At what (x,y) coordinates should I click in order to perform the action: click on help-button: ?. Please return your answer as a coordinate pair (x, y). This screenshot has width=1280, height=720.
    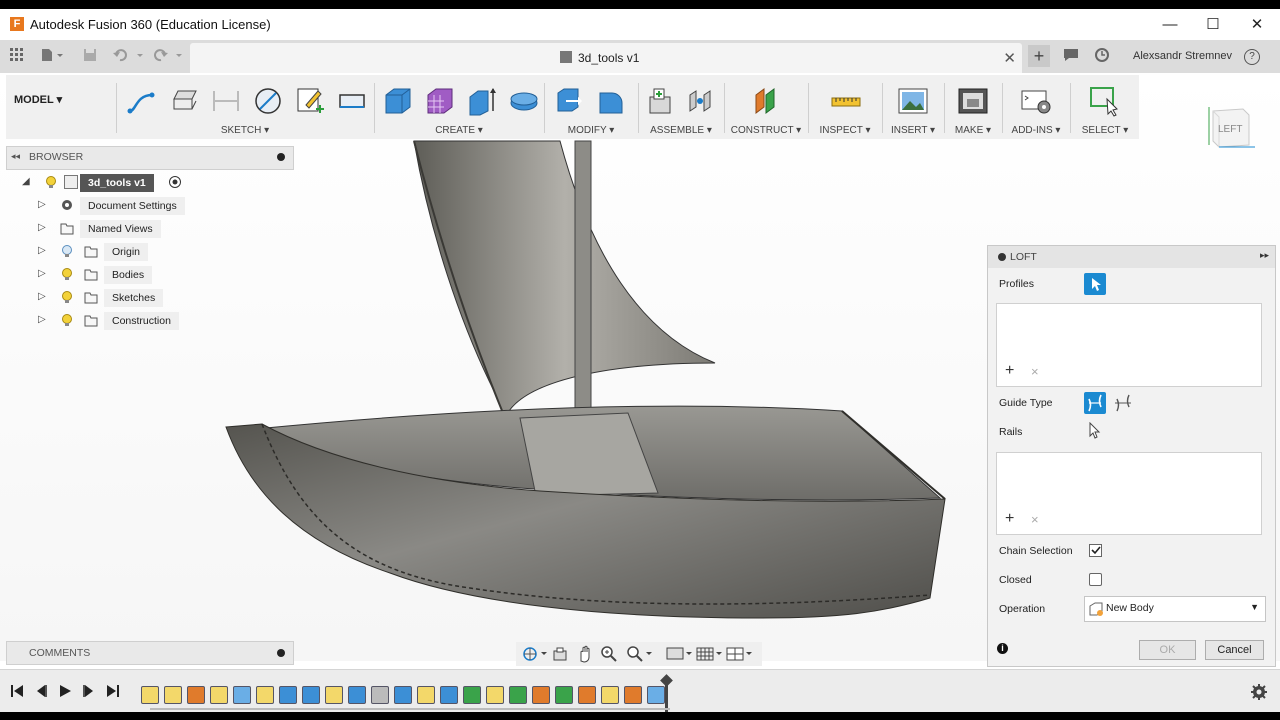
    Looking at the image, I should click on (1252, 57).